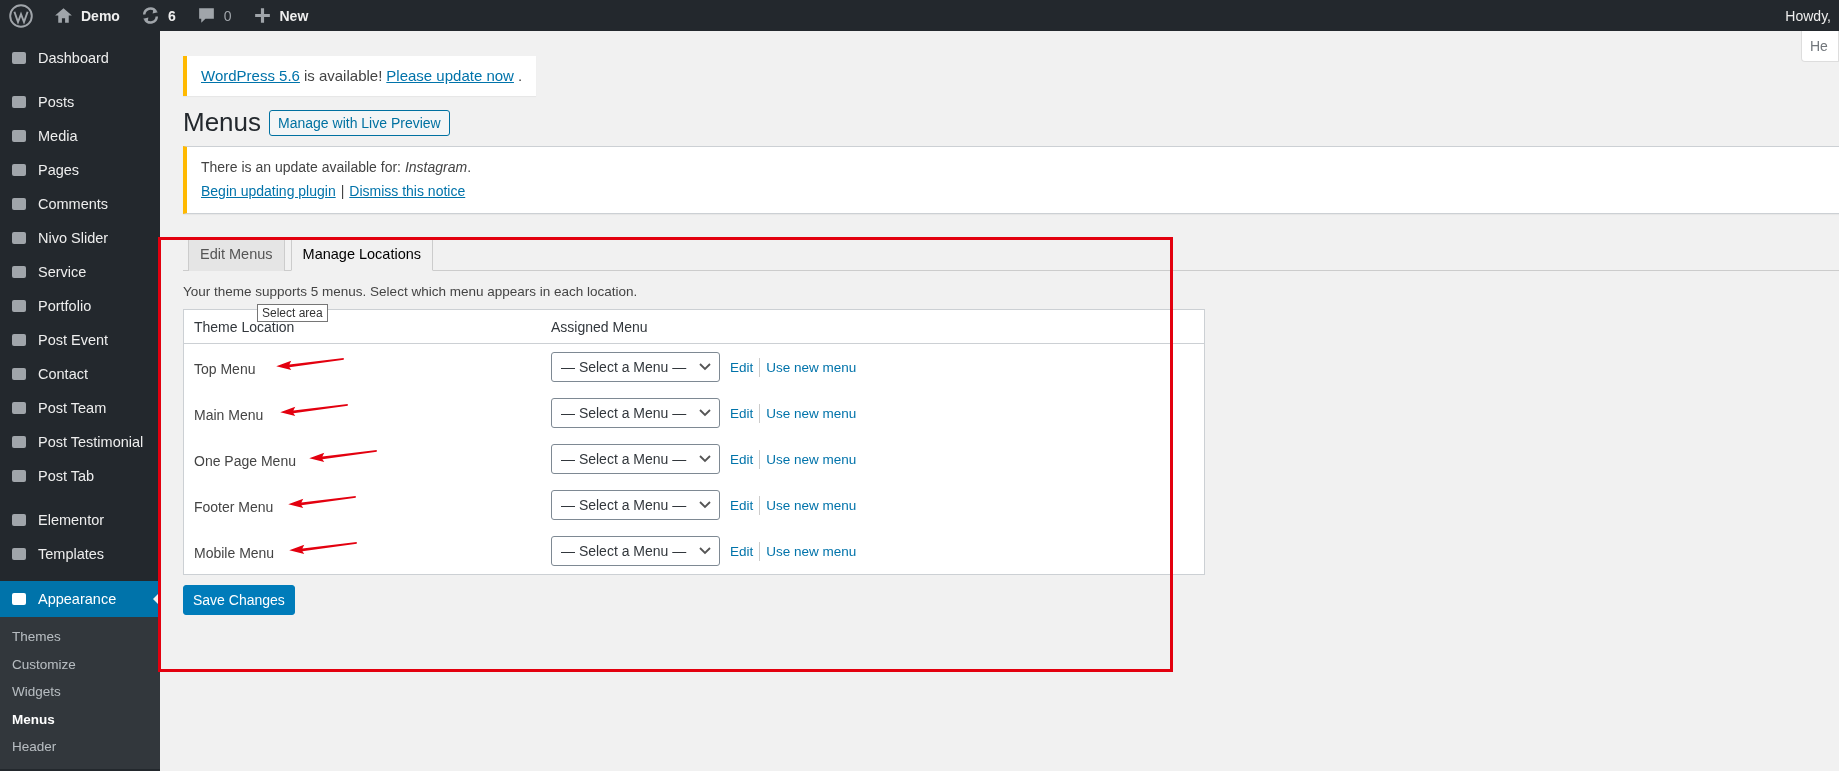 The image size is (1839, 771). What do you see at coordinates (80, 58) in the screenshot?
I see `sidebar-item: Dashboard` at bounding box center [80, 58].